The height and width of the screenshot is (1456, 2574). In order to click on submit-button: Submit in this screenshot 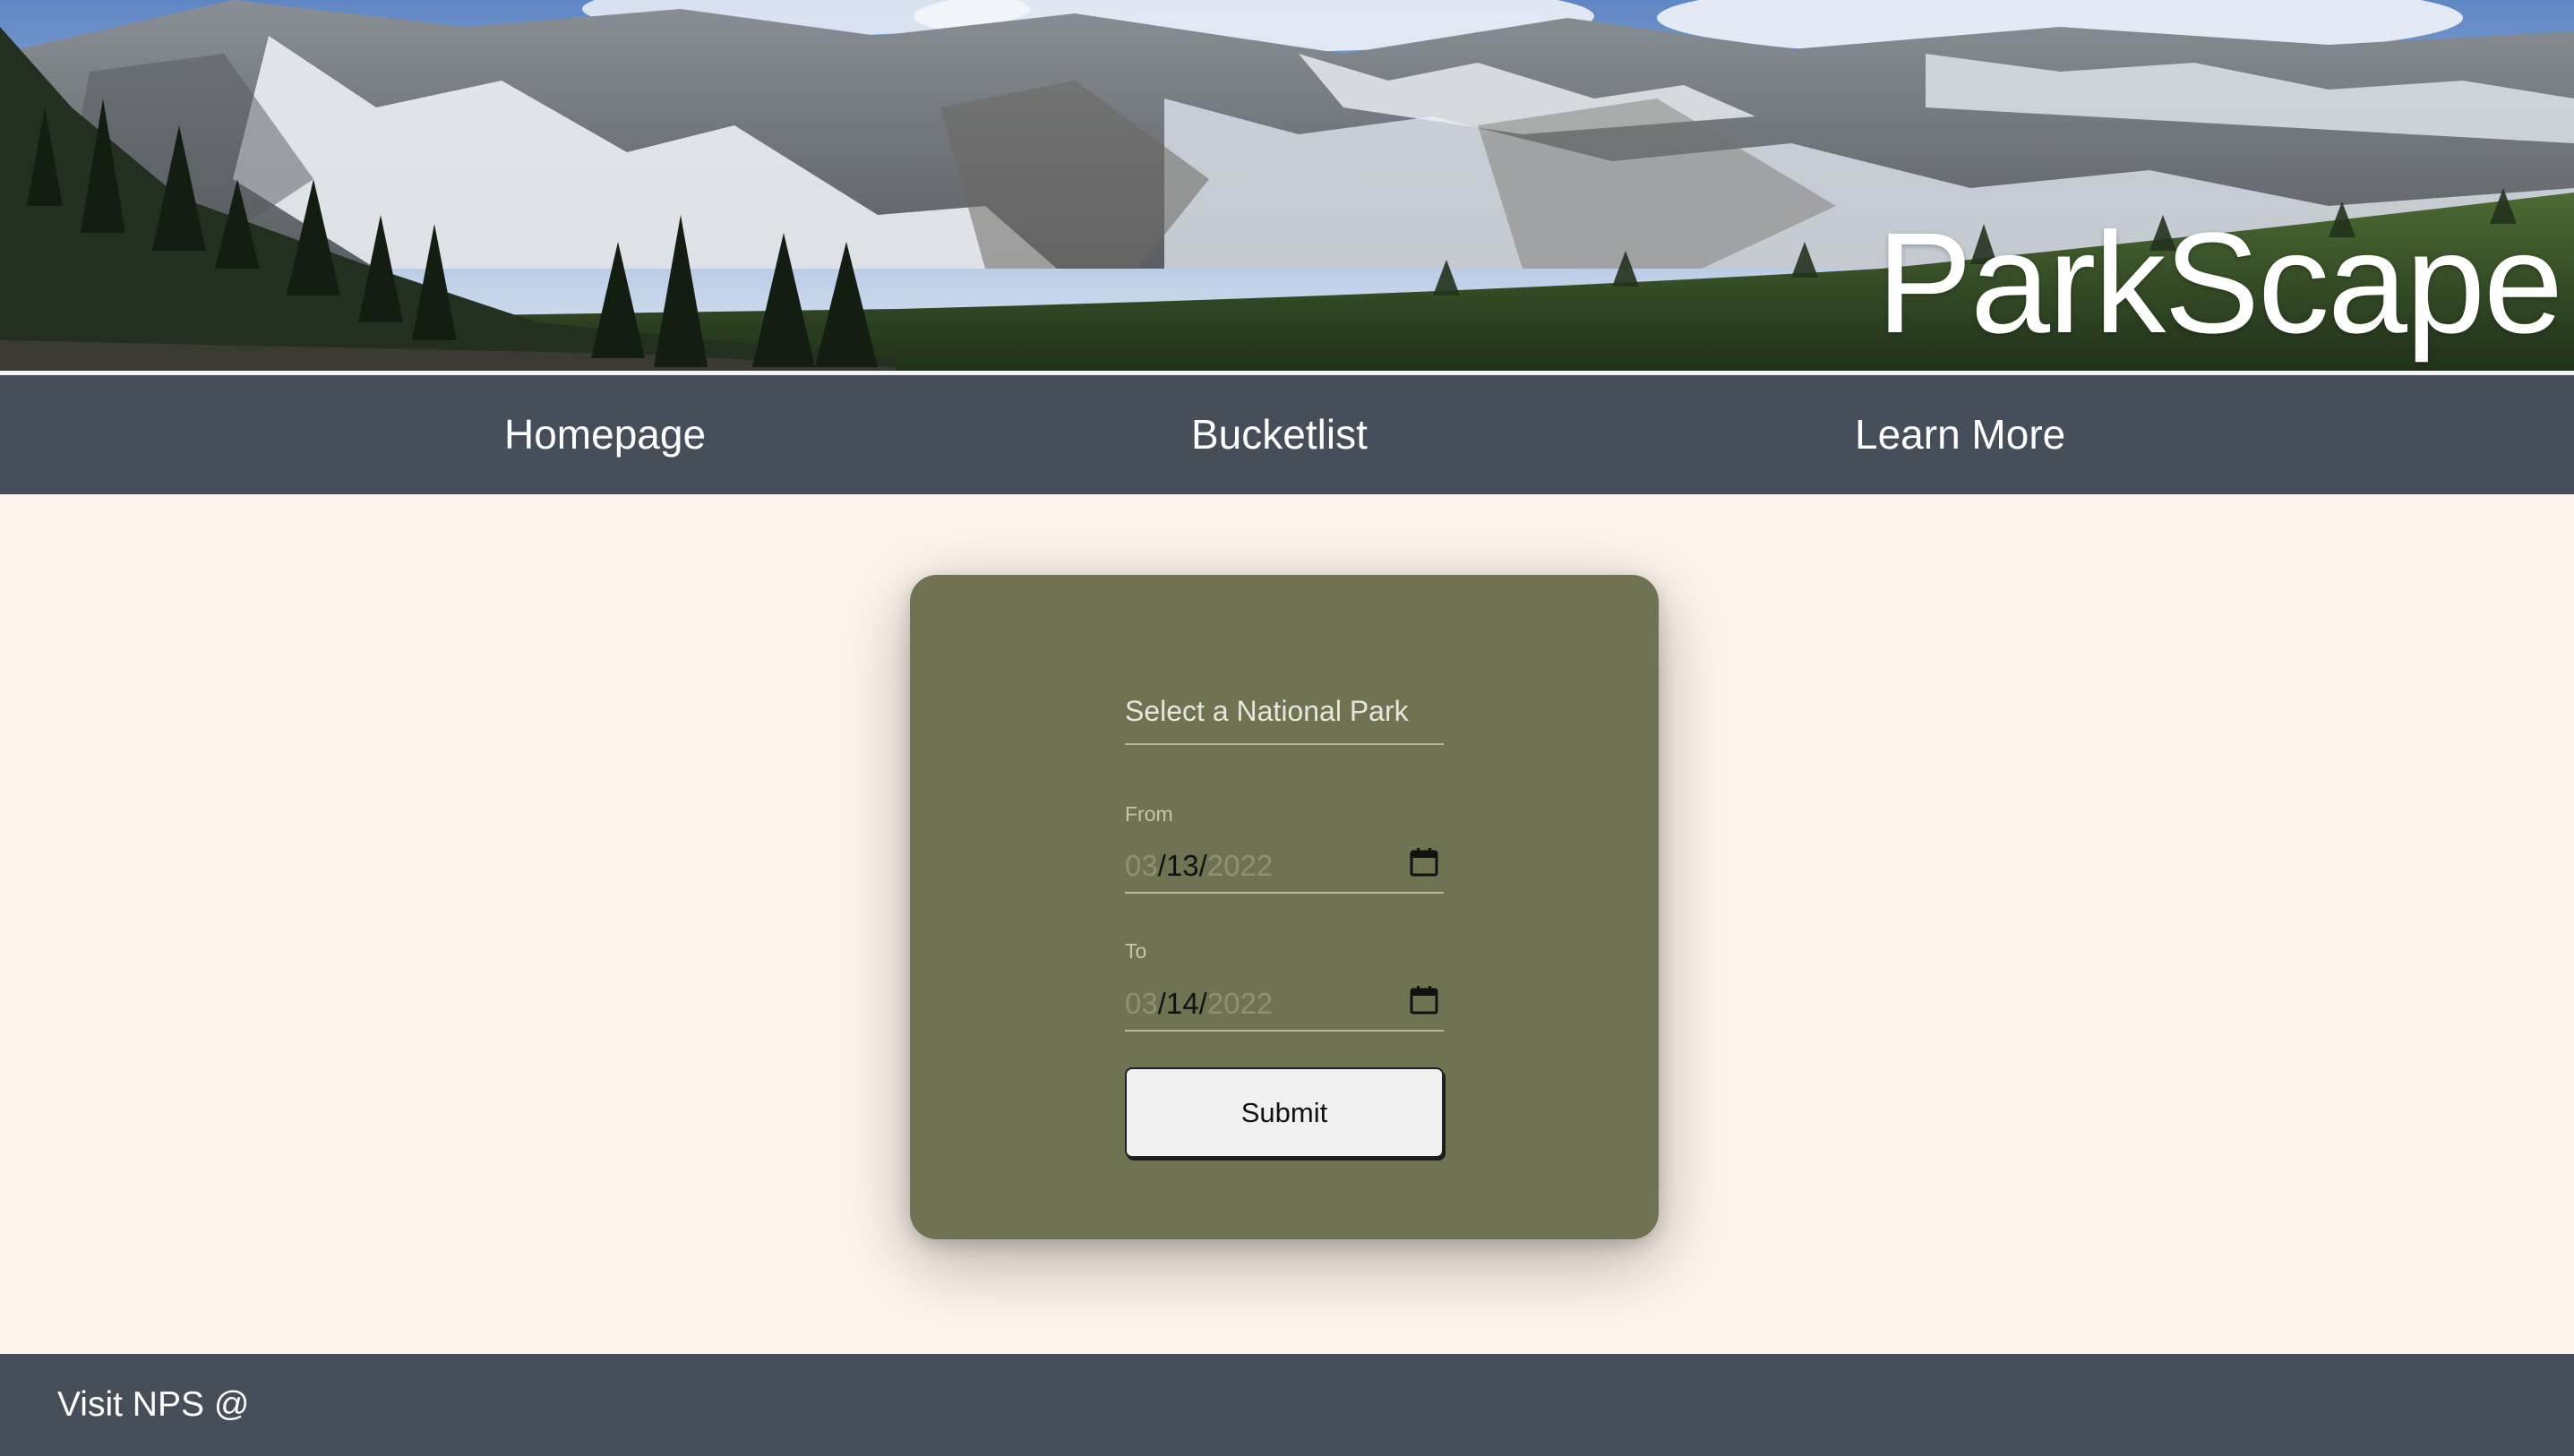, I will do `click(1284, 1112)`.